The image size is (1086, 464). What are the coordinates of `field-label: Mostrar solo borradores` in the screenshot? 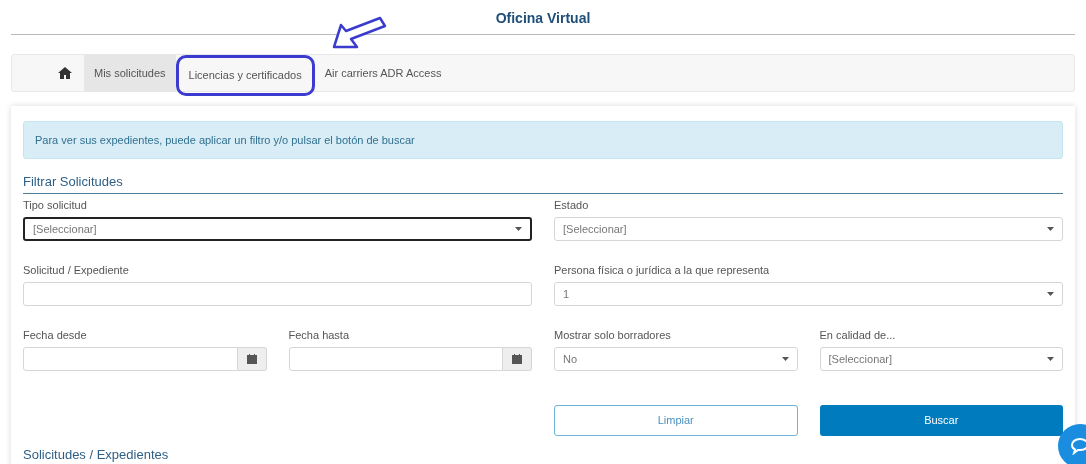 It's located at (613, 335).